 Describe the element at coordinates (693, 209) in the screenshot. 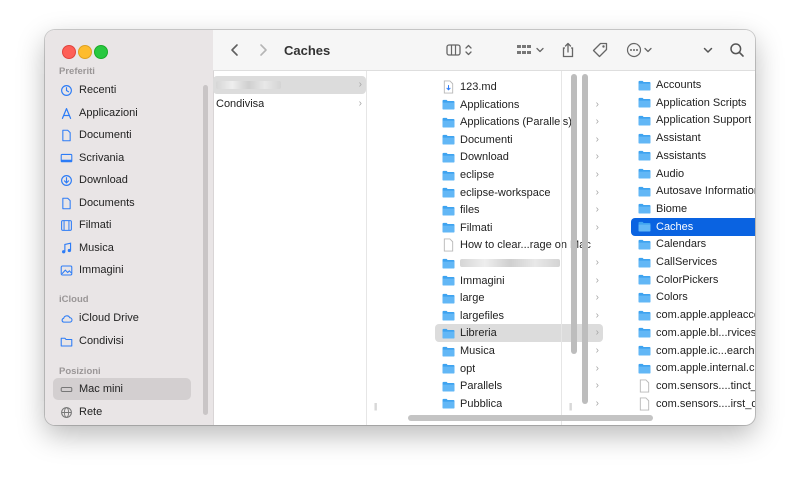

I see `folder-row: Biome›` at that location.